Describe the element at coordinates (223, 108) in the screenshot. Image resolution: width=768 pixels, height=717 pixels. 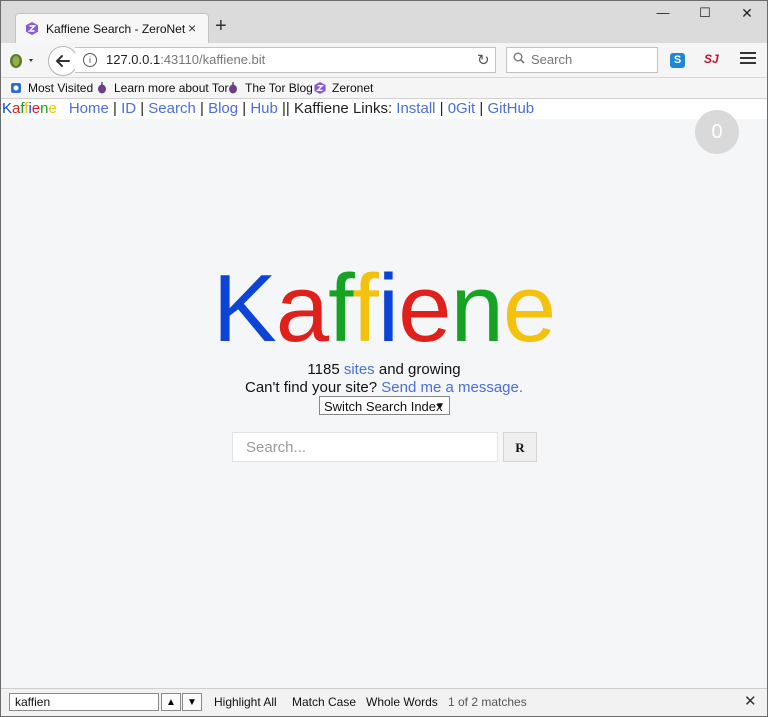
I see `nav-blog-link: Blog` at that location.